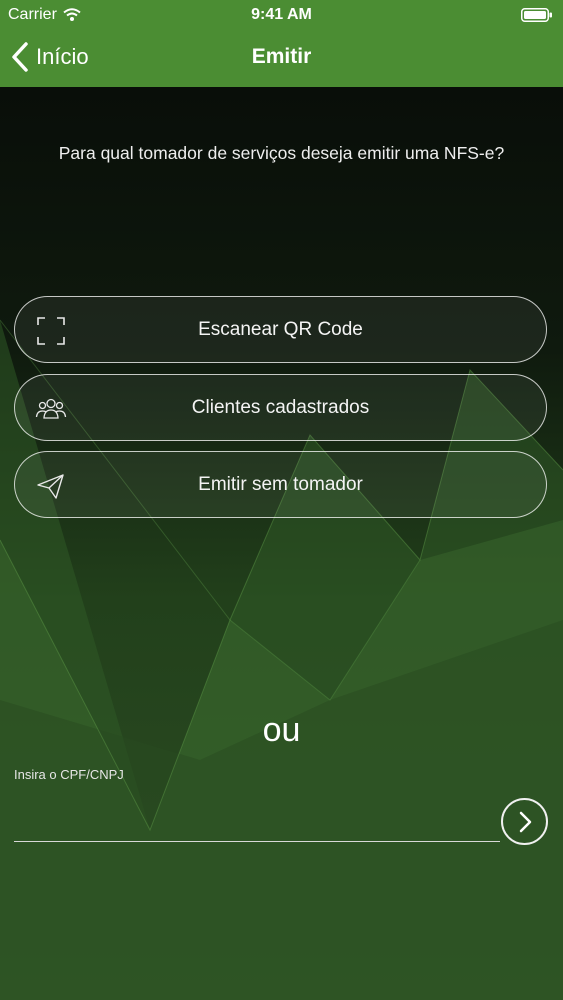 The width and height of the screenshot is (563, 1000). Describe the element at coordinates (257, 823) in the screenshot. I see `cpf-cnpj-input` at that location.